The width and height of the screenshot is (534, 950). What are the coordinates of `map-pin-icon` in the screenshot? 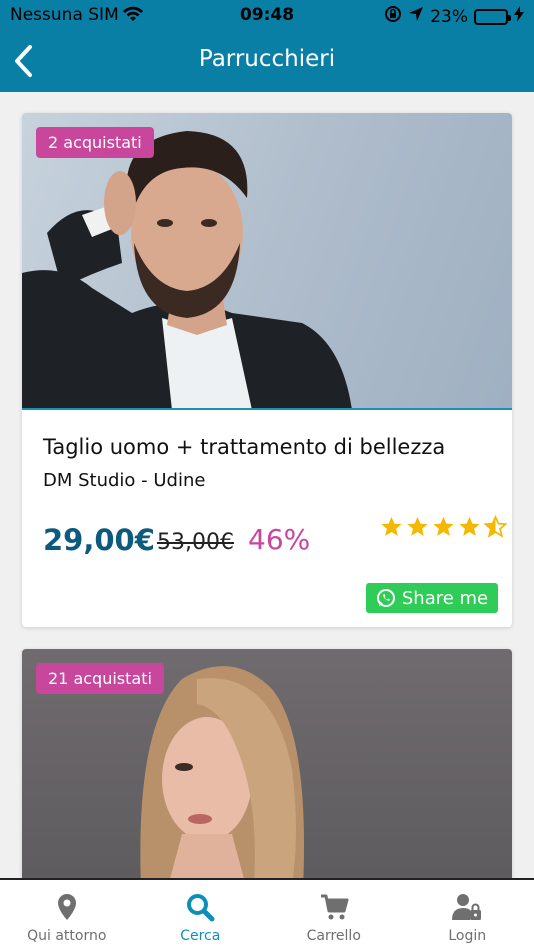 It's located at (66, 907).